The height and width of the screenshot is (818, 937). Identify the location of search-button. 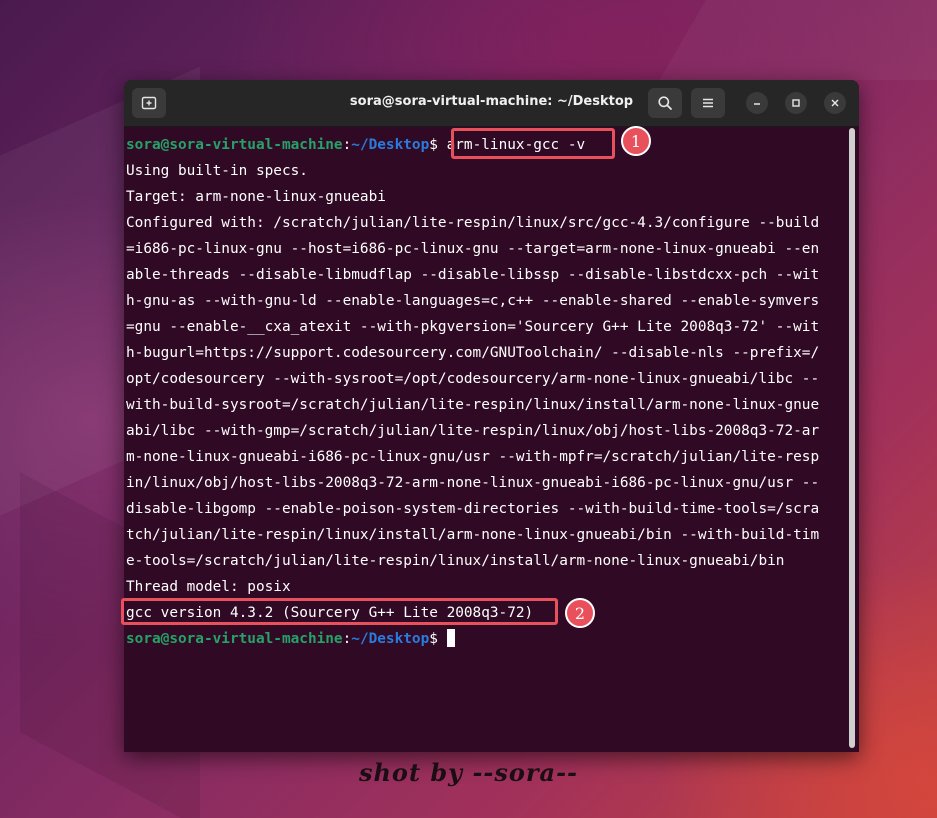
(665, 103).